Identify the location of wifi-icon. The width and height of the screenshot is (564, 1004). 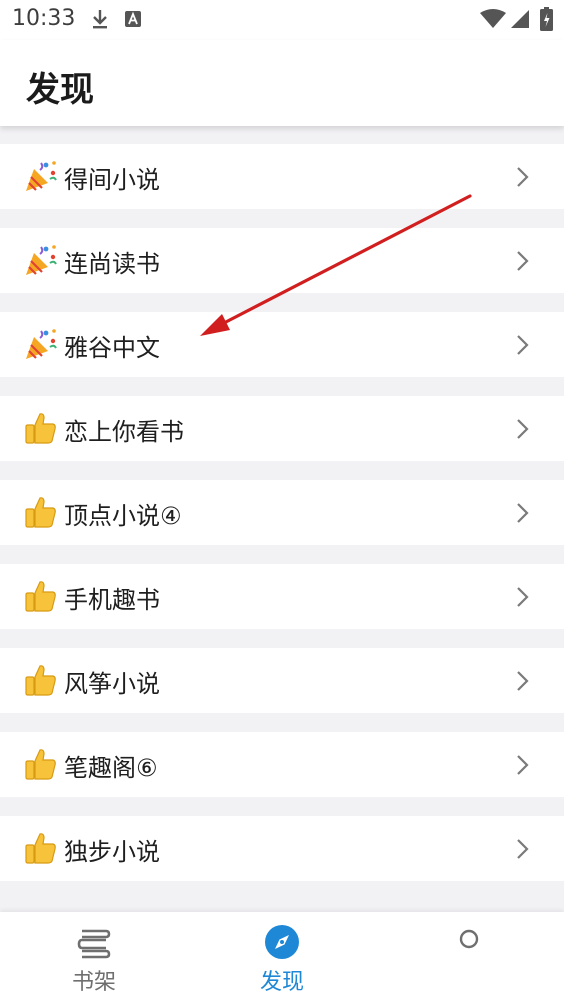
(493, 18).